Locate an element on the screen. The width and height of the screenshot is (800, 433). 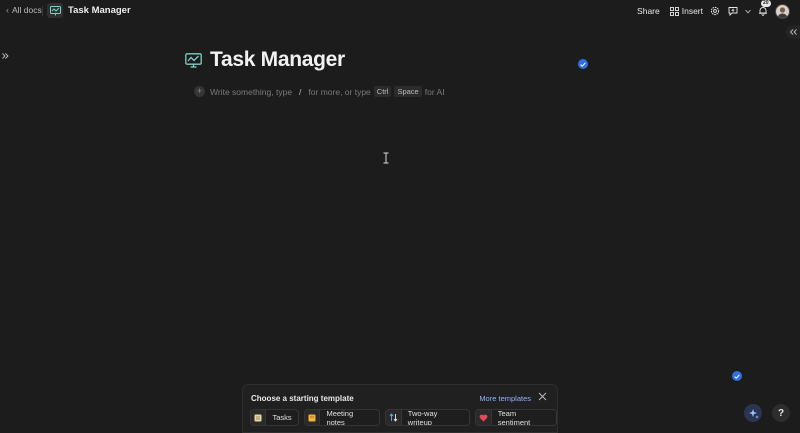
tasks-icon is located at coordinates (259, 417).